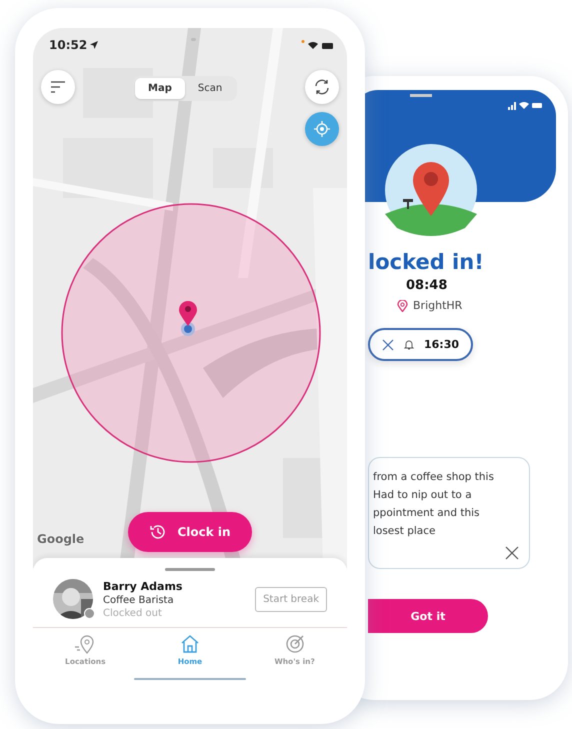  What do you see at coordinates (68, 45) in the screenshot?
I see `status-time: 10:52` at bounding box center [68, 45].